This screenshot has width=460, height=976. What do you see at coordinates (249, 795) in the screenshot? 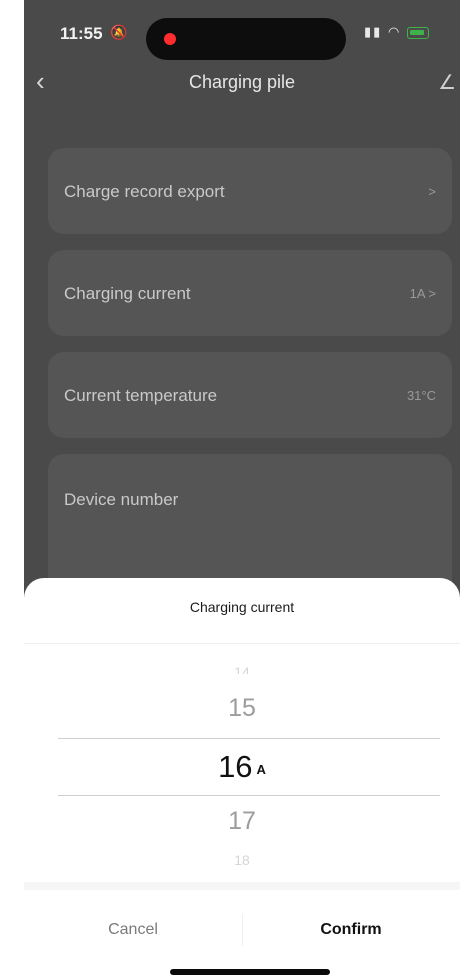
I see `selection-line-bottom` at bounding box center [249, 795].